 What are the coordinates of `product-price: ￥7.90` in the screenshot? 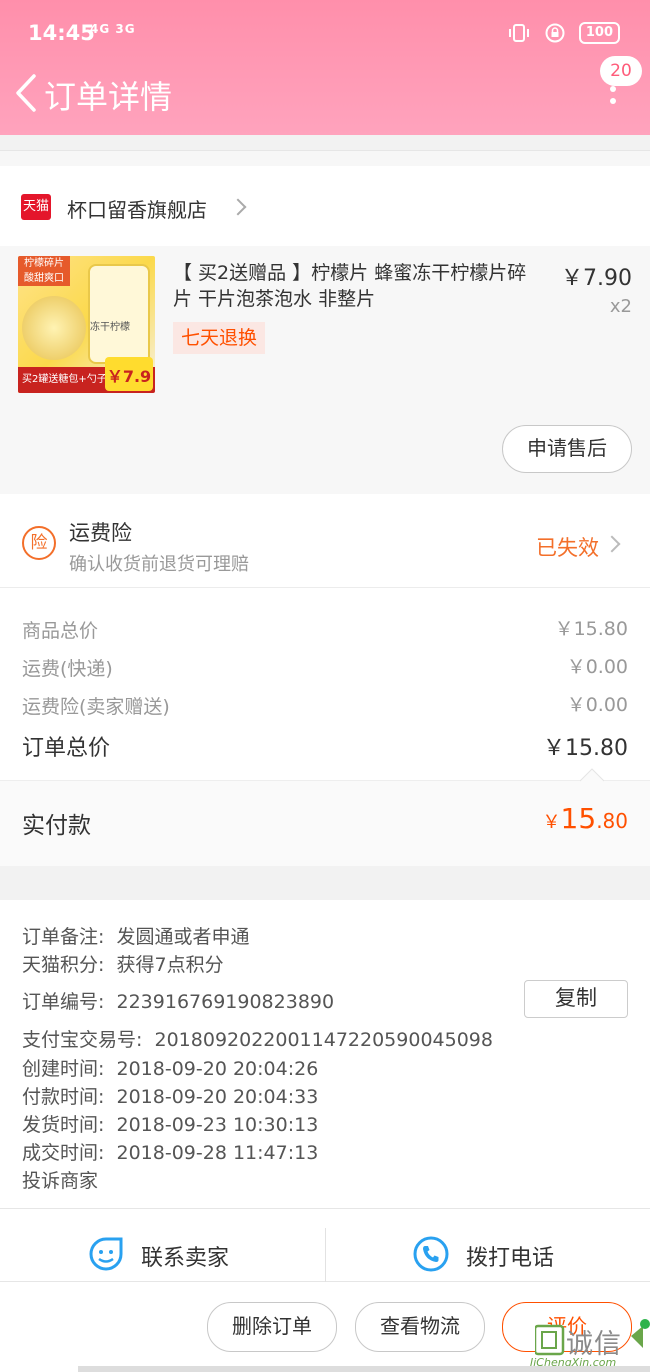 It's located at (596, 278).